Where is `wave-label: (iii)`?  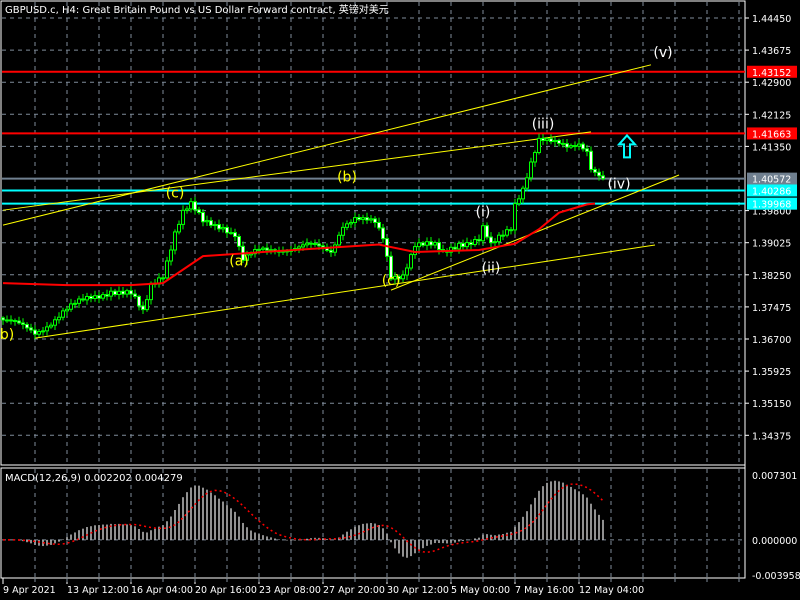
wave-label: (iii) is located at coordinates (543, 125).